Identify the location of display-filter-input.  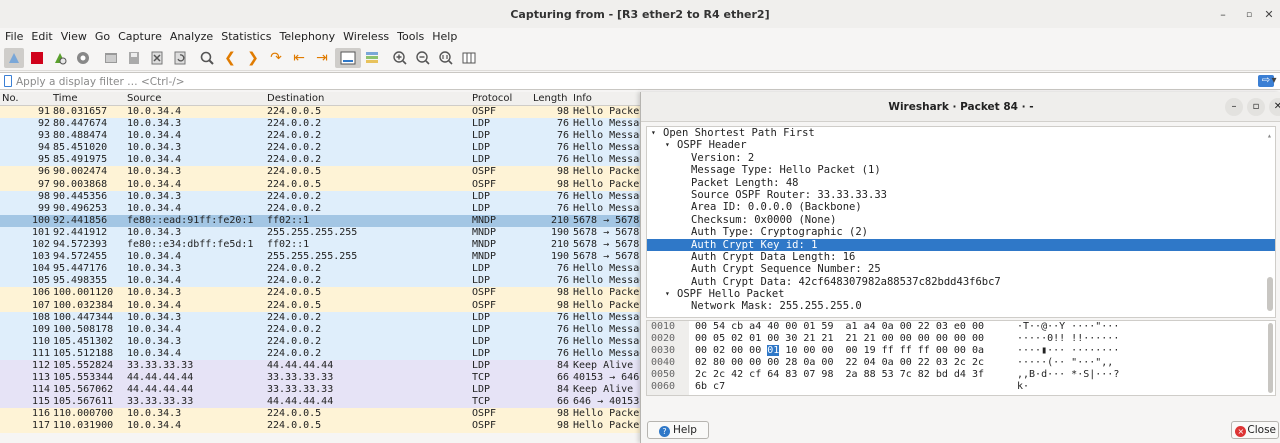
(635, 81).